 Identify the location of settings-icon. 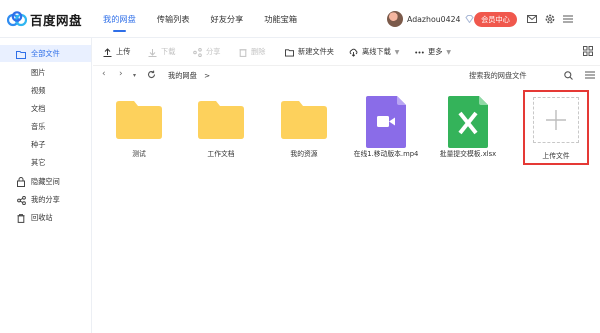
(550, 19).